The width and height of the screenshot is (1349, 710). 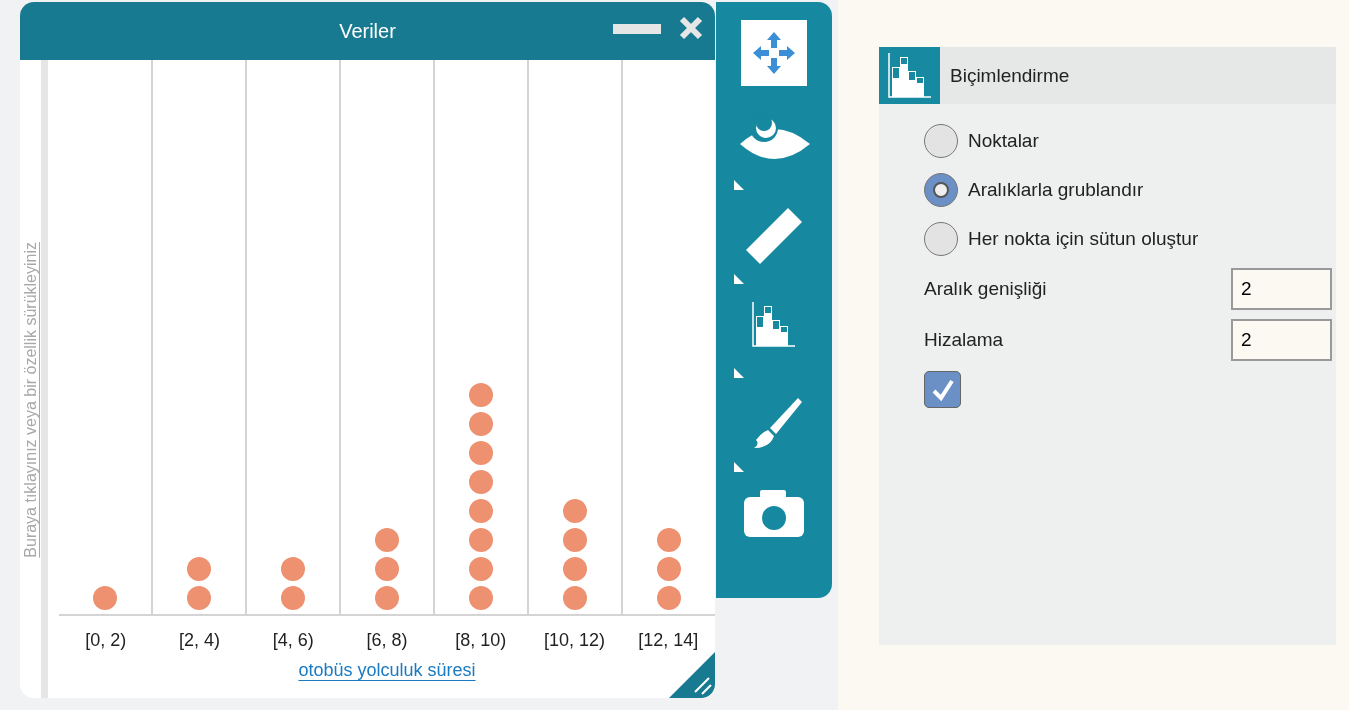 What do you see at coordinates (668, 640) in the screenshot?
I see `category-label: [12, 14]` at bounding box center [668, 640].